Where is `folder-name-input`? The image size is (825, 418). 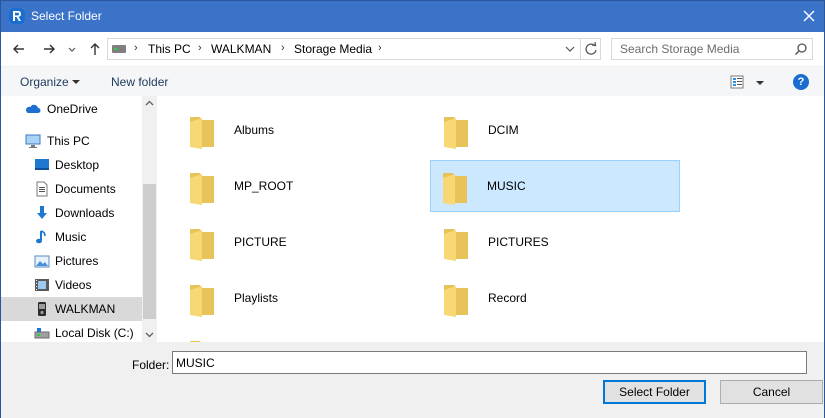
folder-name-input is located at coordinates (489, 362).